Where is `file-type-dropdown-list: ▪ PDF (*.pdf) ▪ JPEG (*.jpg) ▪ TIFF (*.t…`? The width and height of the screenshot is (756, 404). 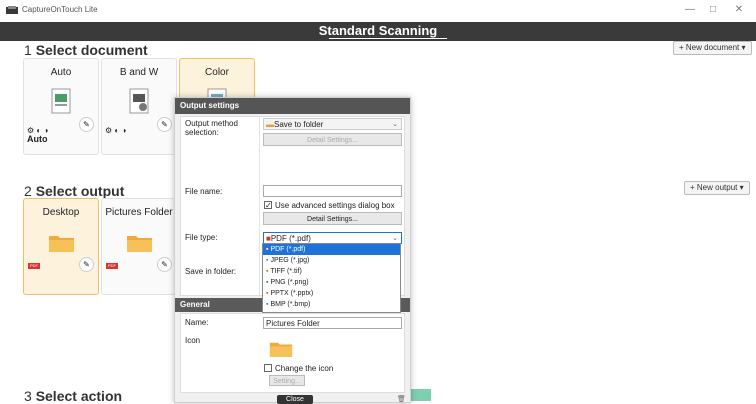
file-type-dropdown-list: ▪ PDF (*.pdf) ▪ JPEG (*.jpg) ▪ TIFF (*.t… is located at coordinates (331, 278).